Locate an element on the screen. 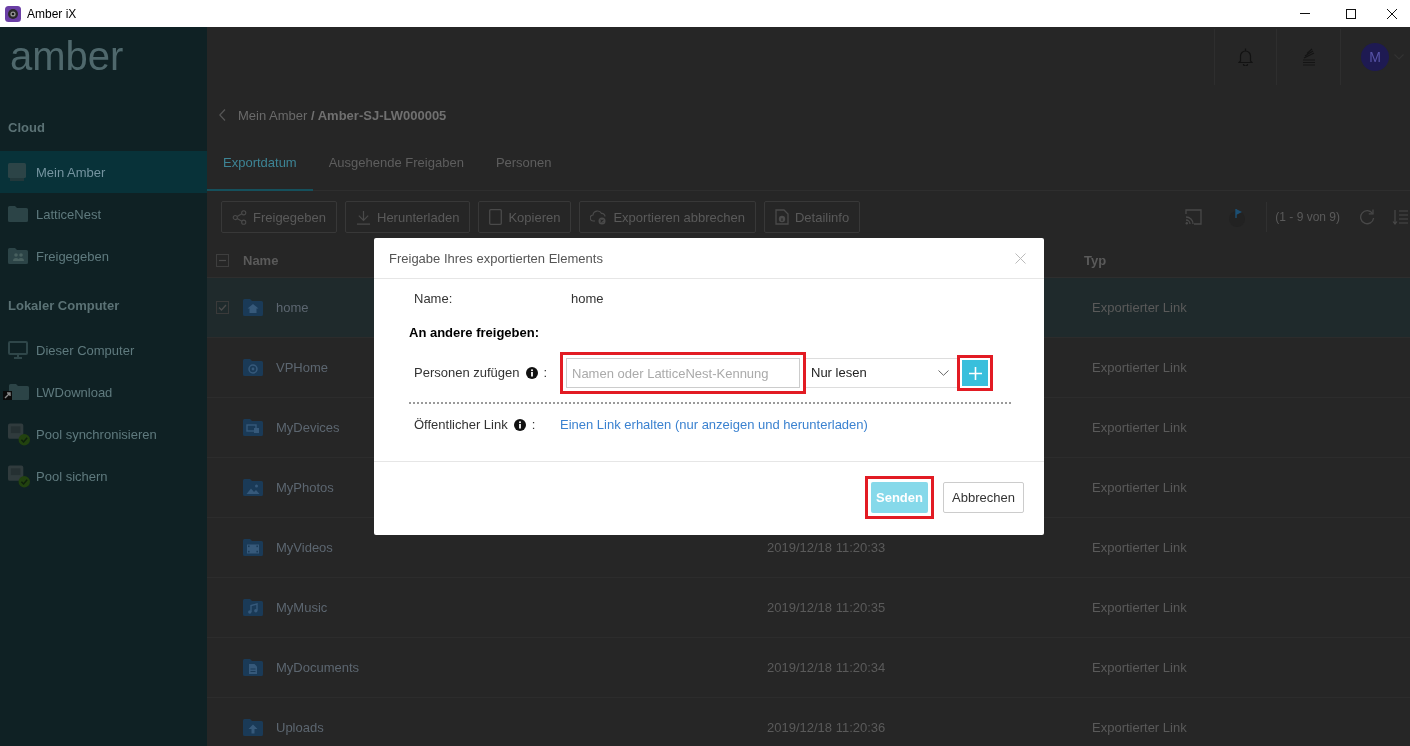 Image resolution: width=1410 pixels, height=746 pixels. sidebar-item: Dieser Computer is located at coordinates (103, 350).